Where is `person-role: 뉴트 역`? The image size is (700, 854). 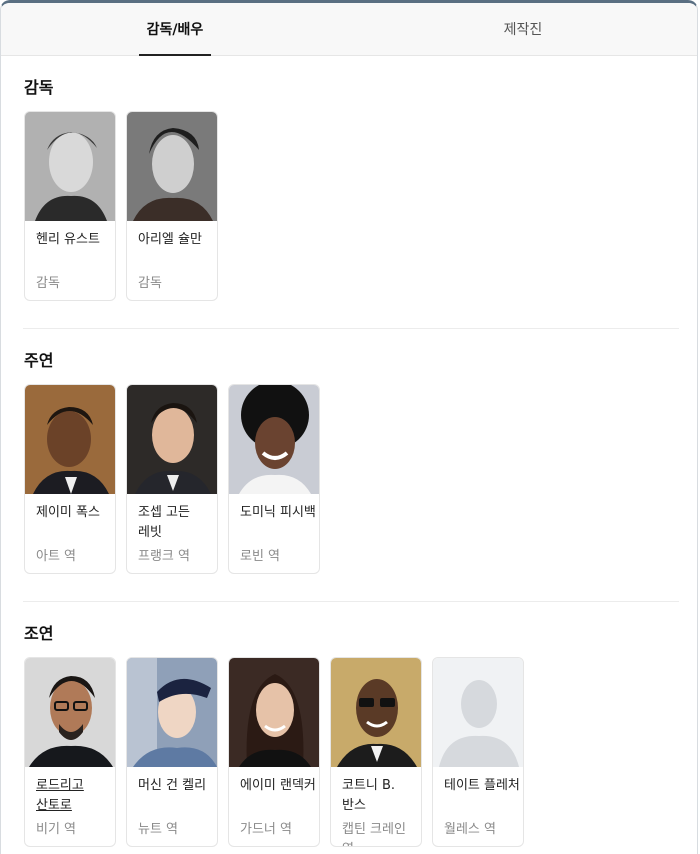
person-role: 뉴트 역 is located at coordinates (158, 829).